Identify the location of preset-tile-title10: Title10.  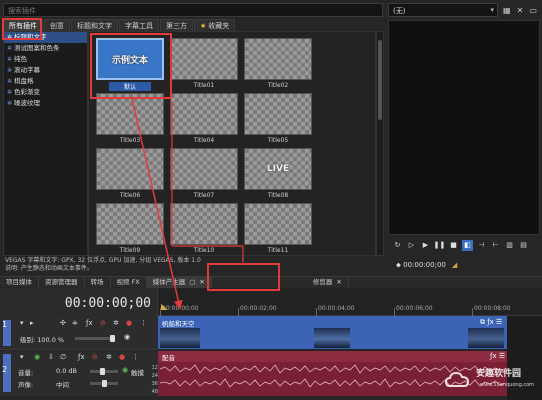
(204, 229).